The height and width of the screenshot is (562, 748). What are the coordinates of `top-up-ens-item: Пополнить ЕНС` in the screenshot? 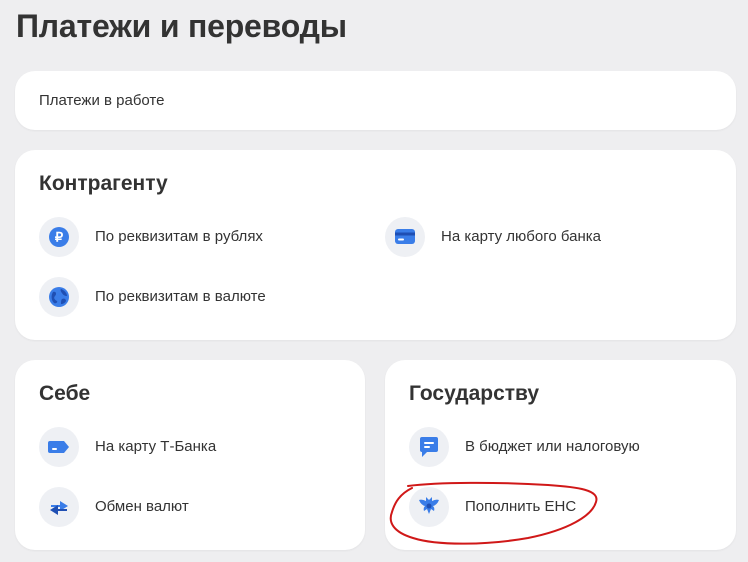 It's located at (492, 507).